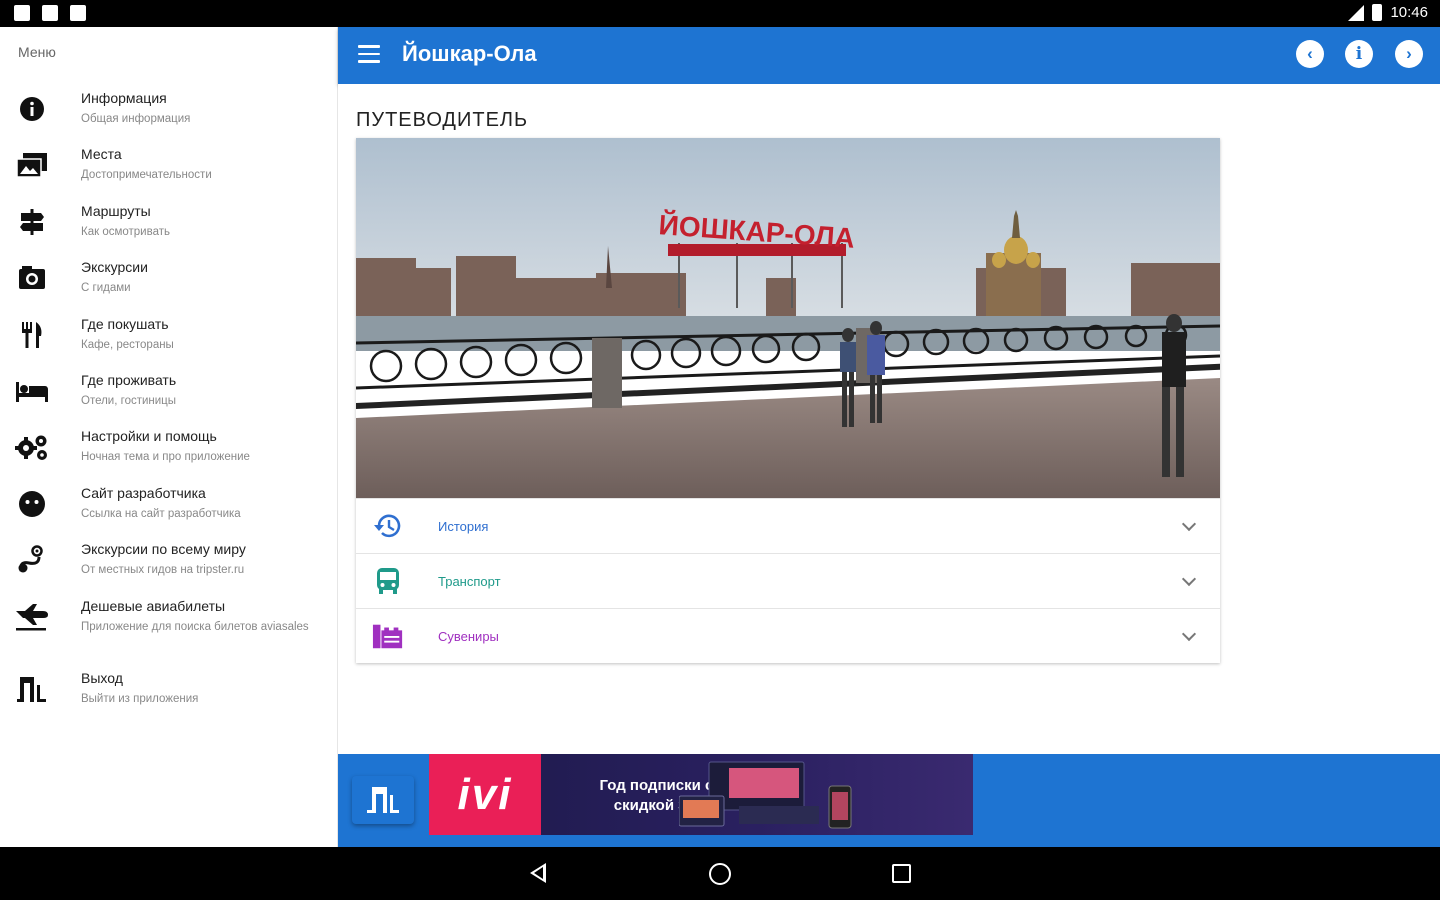  Describe the element at coordinates (32, 335) in the screenshot. I see `restaurant-icon` at that location.